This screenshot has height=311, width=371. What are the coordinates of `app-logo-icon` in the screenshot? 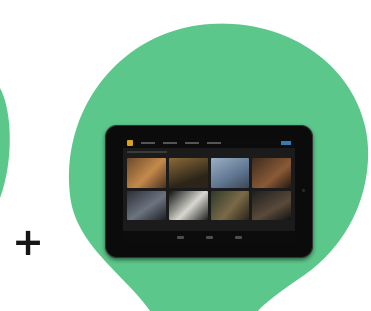 It's located at (130, 143).